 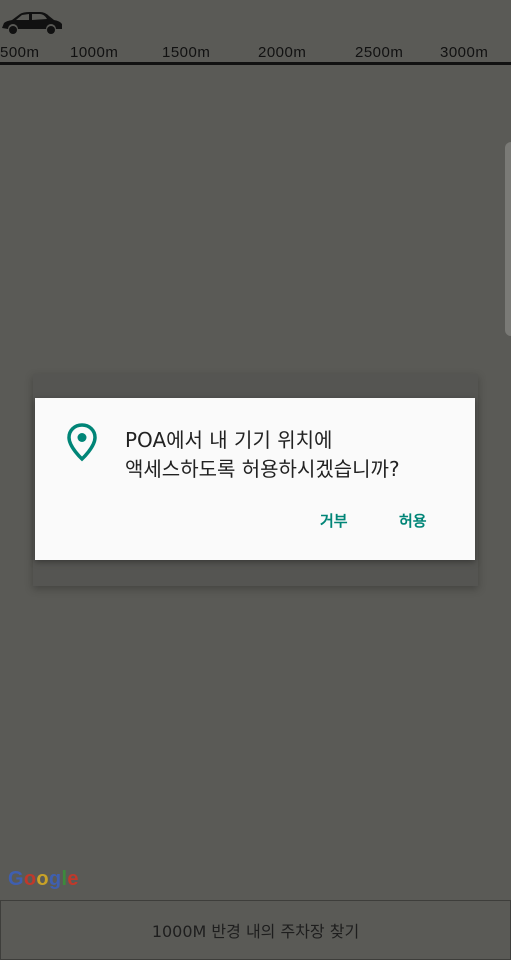 I want to click on find-parking-label: 1000M 반경 내의 주차장 찾기, so click(x=255, y=931).